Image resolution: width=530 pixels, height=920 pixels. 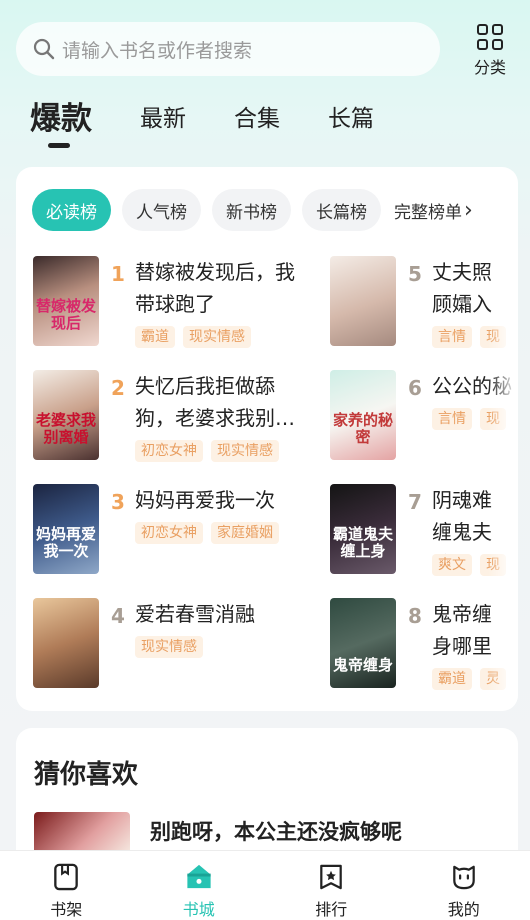 I want to click on rank-number: 4, so click(x=118, y=616).